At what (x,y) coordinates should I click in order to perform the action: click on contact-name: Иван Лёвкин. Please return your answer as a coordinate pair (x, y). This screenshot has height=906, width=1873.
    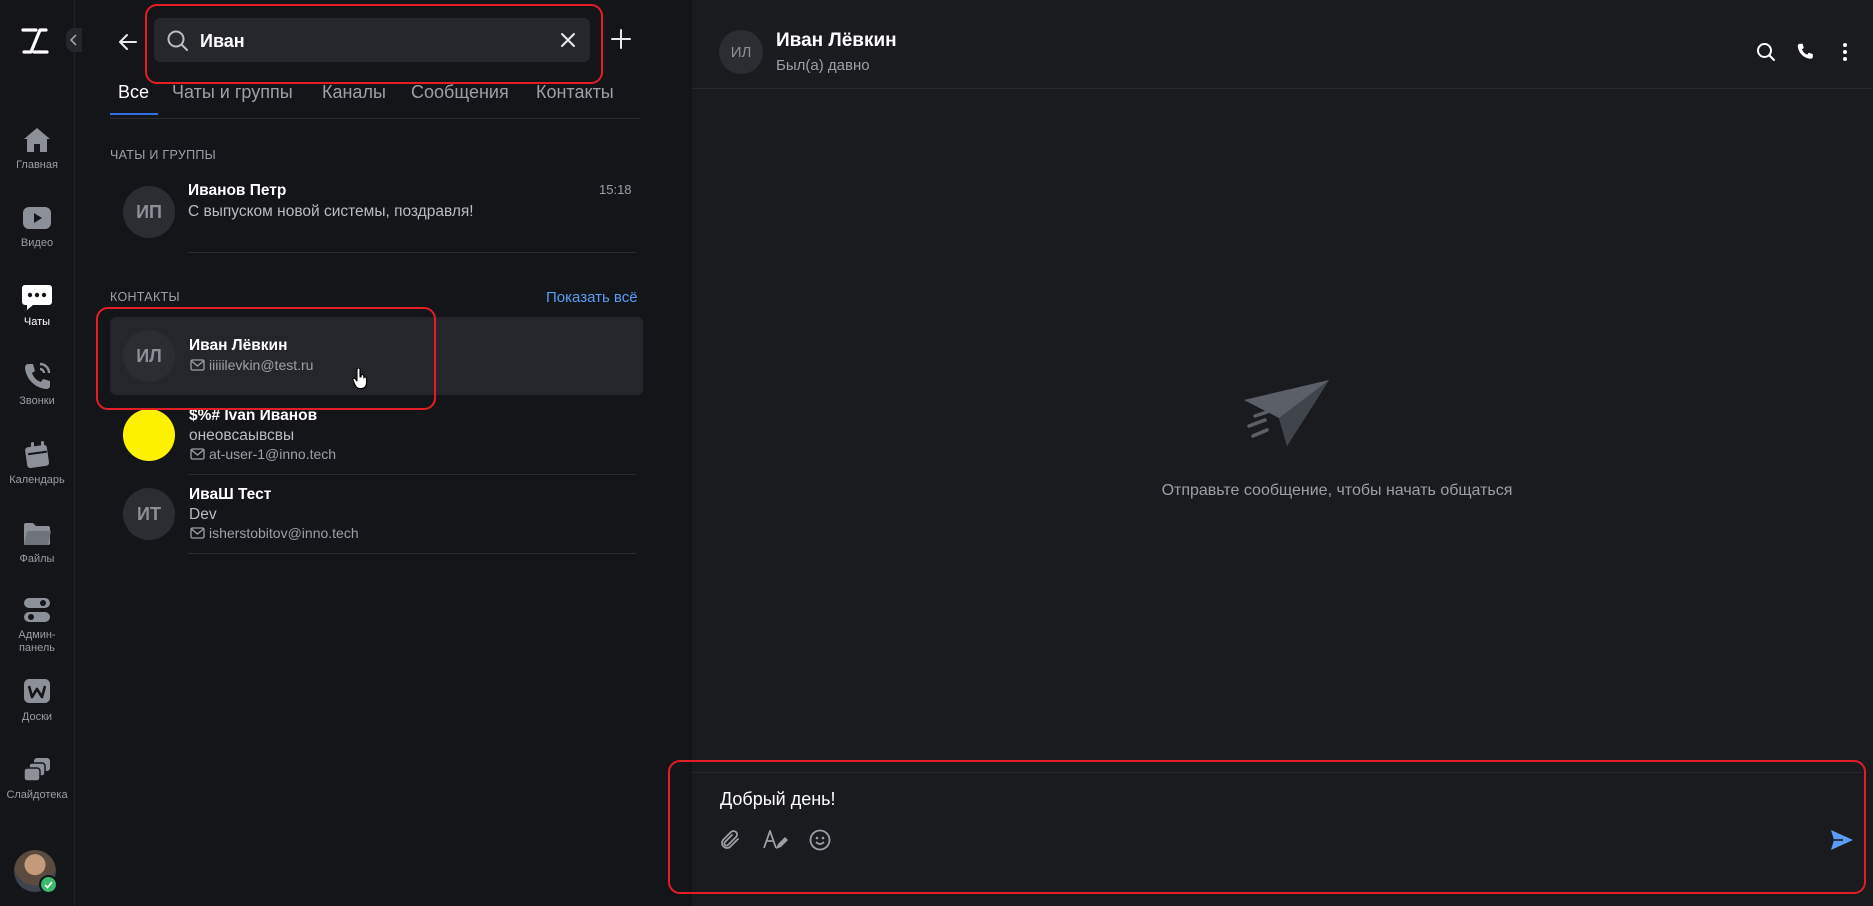
    Looking at the image, I should click on (238, 345).